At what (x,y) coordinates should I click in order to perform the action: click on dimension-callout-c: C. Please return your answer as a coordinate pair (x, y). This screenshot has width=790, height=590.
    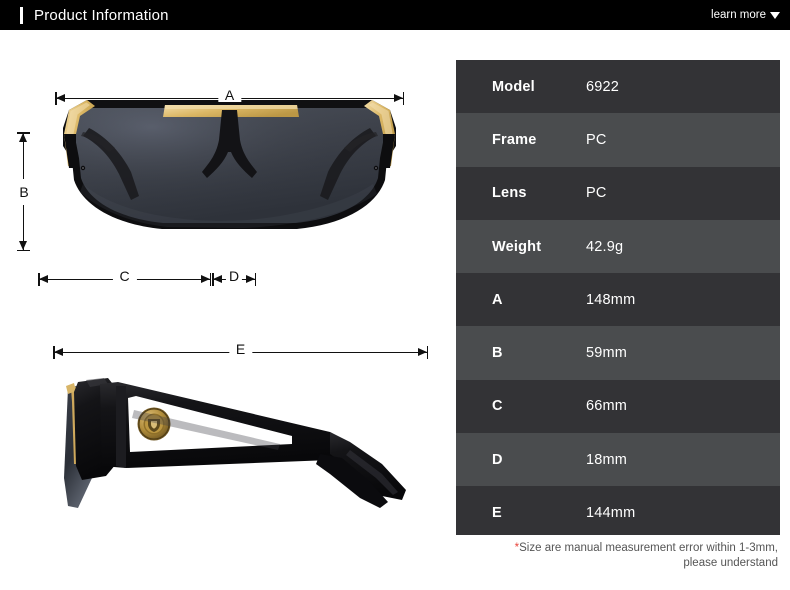
    Looking at the image, I should click on (124, 278).